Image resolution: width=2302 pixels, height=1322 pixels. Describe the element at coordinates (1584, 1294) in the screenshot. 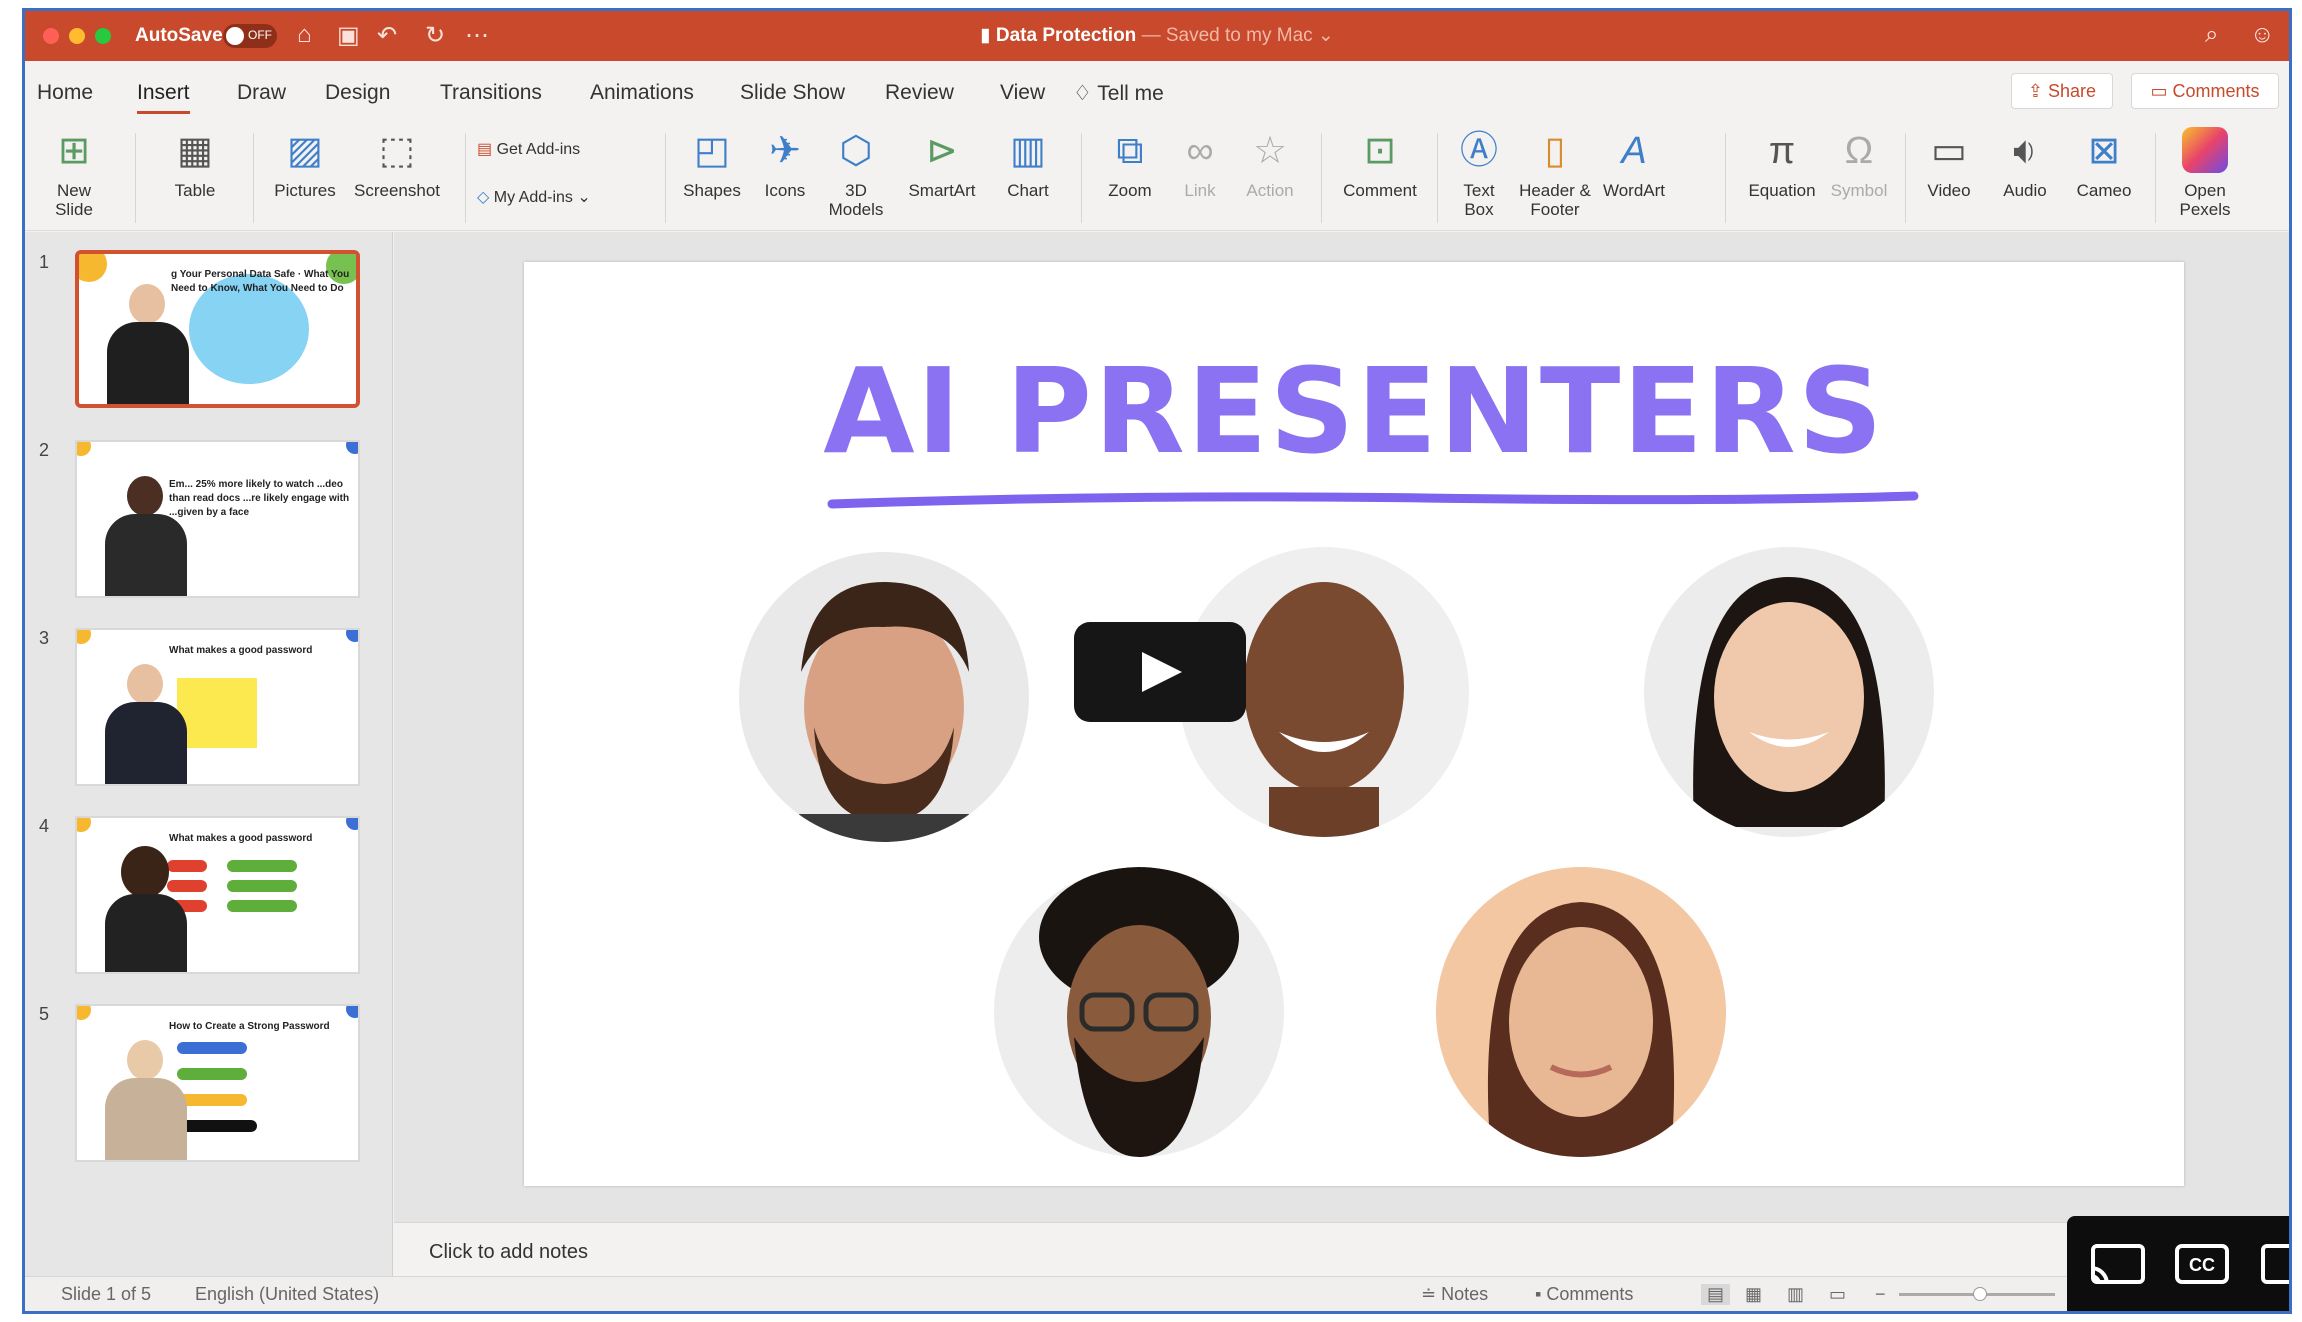

I see `comments-toggle: ▪ Comments` at that location.